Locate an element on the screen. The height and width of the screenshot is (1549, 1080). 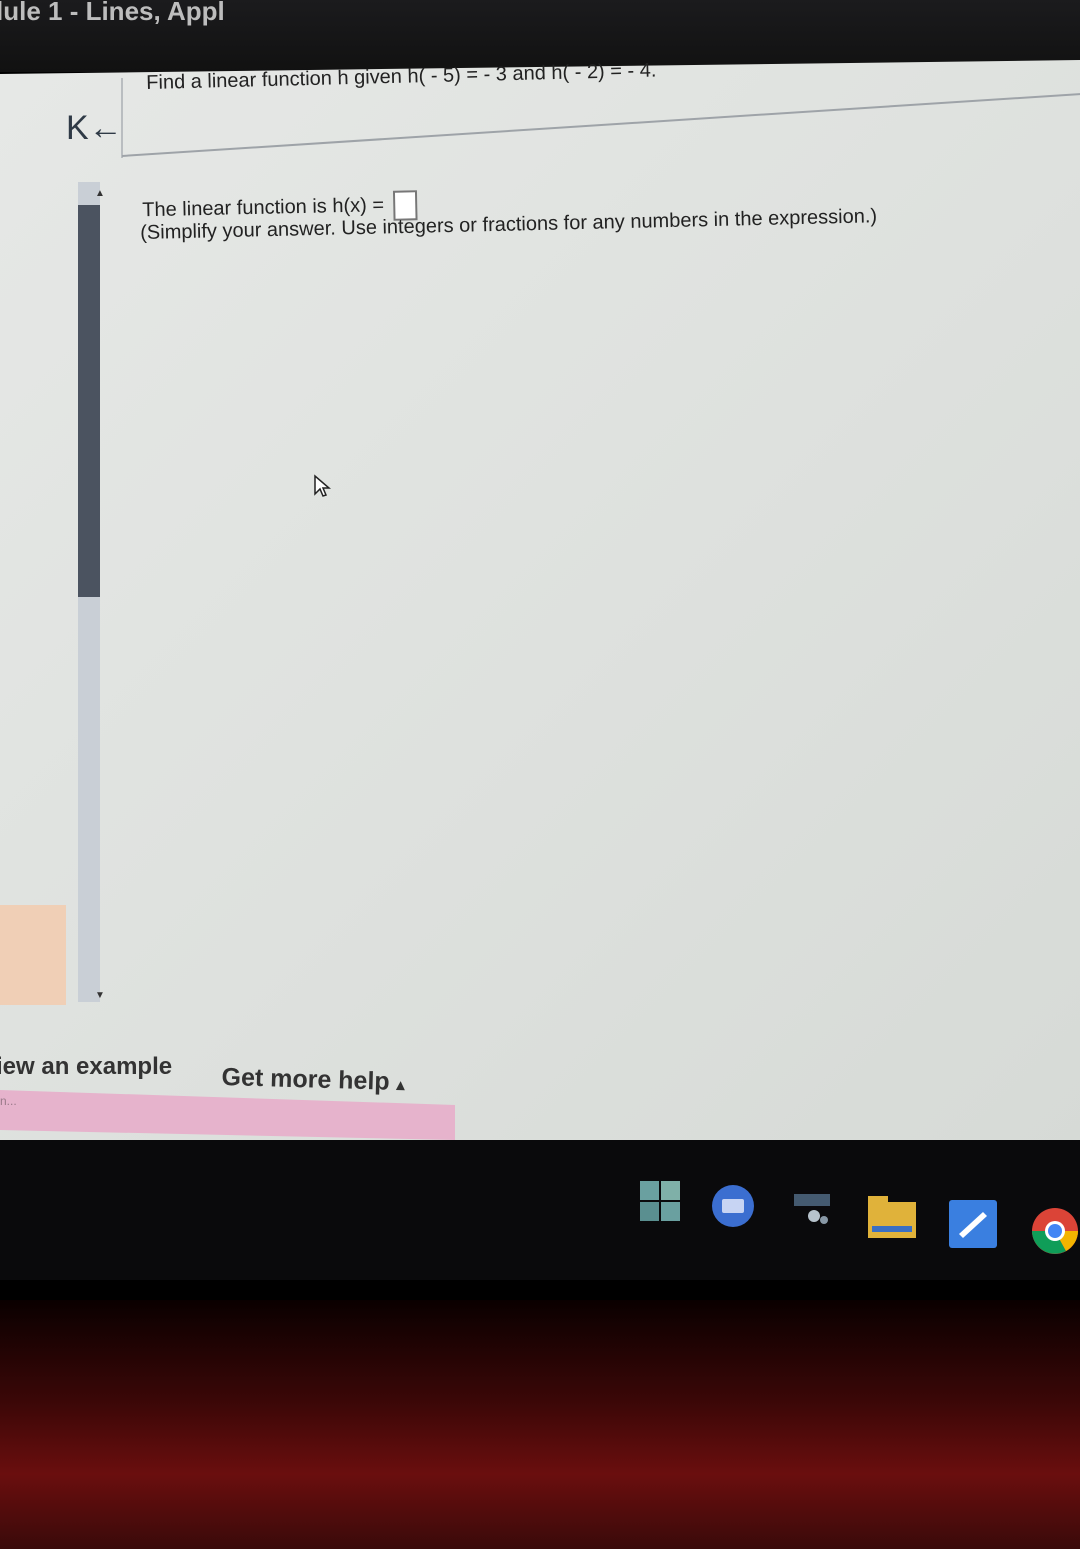
windows-grid-icon is located at coordinates (660, 1201).